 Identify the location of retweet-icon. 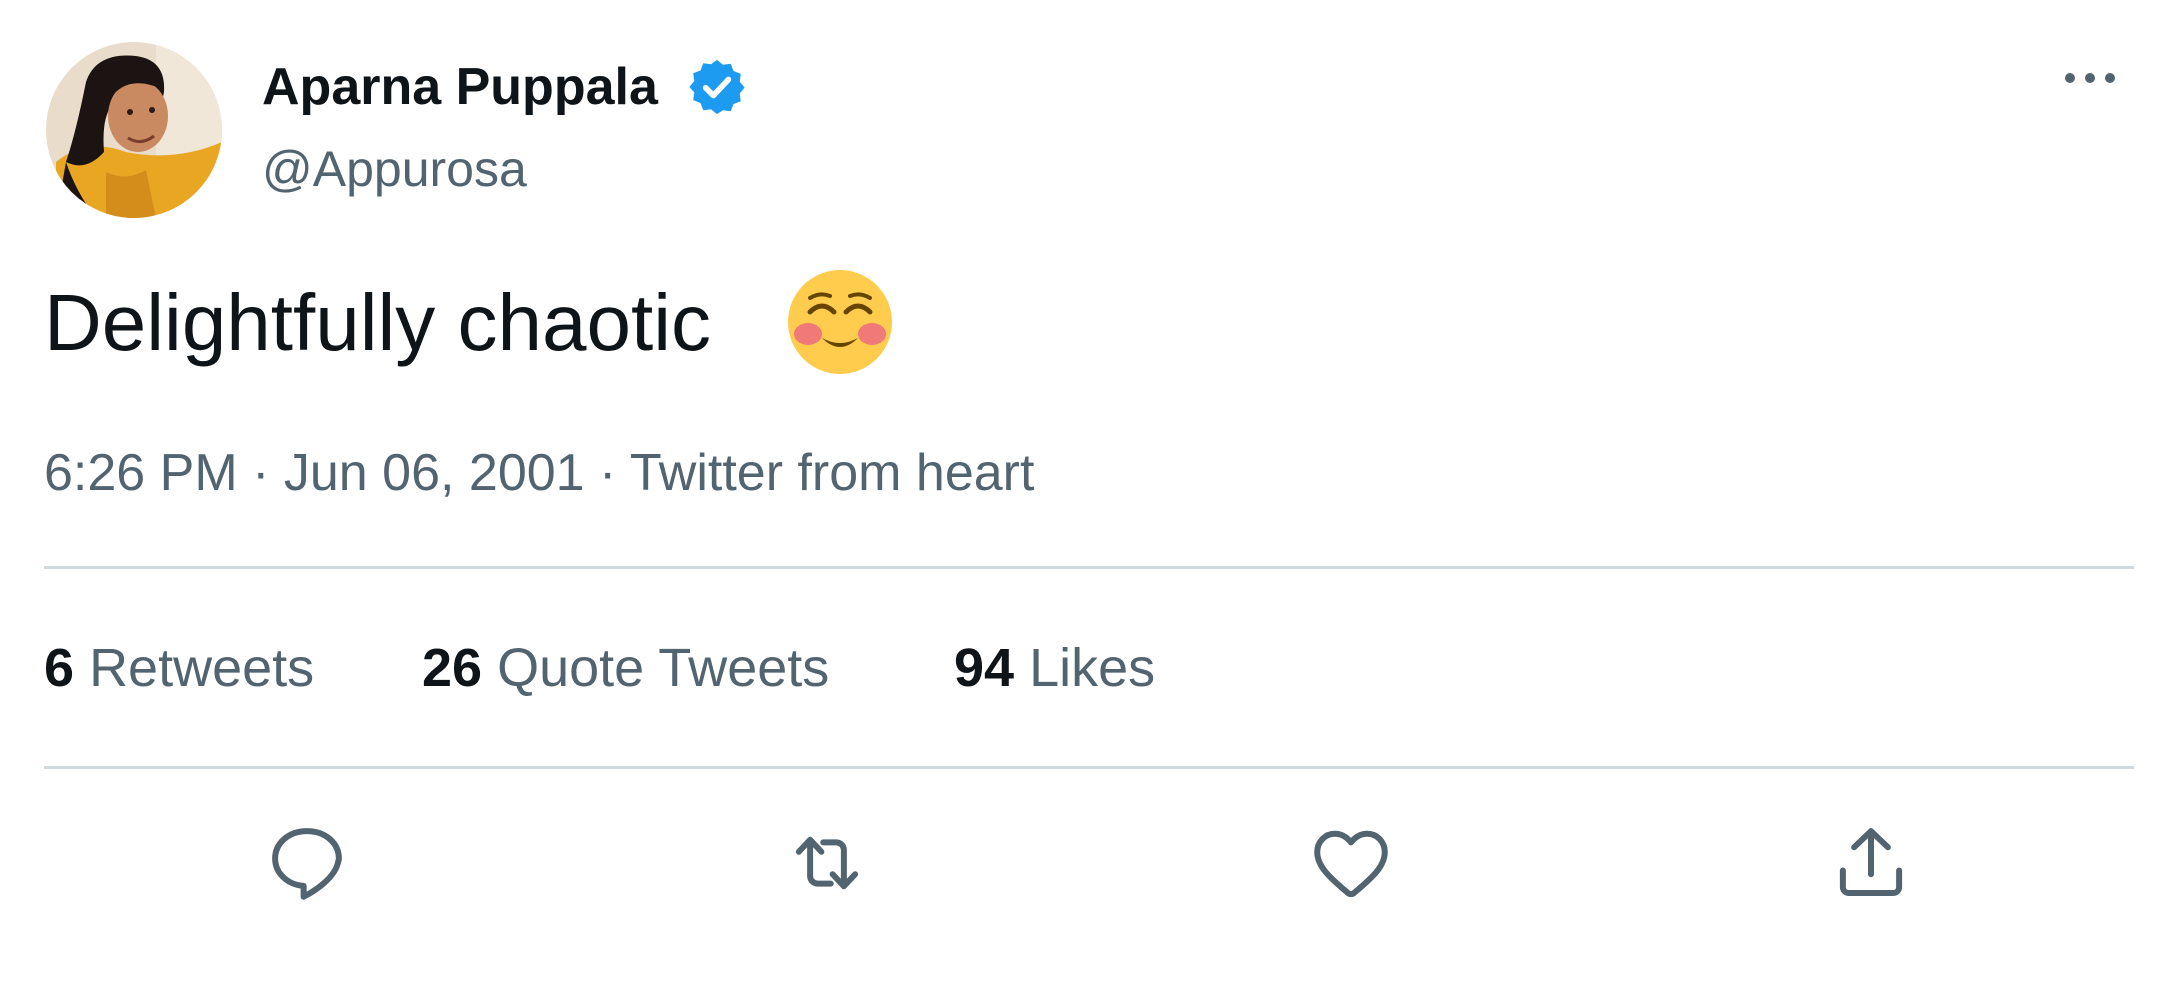
(827, 863).